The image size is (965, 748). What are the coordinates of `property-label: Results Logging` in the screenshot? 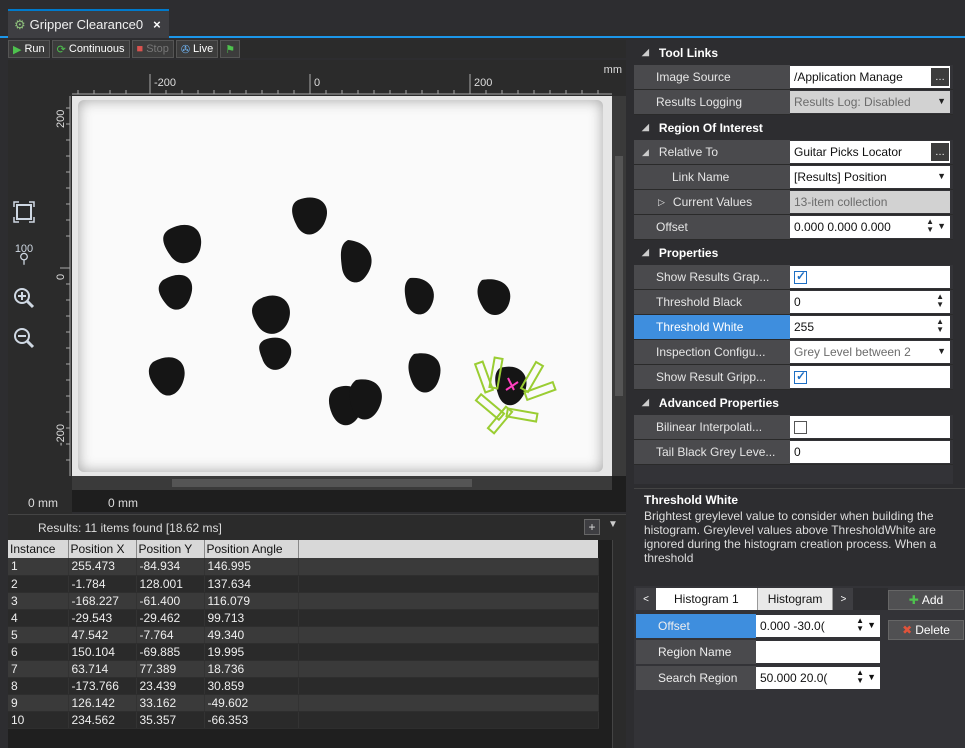 It's located at (712, 102).